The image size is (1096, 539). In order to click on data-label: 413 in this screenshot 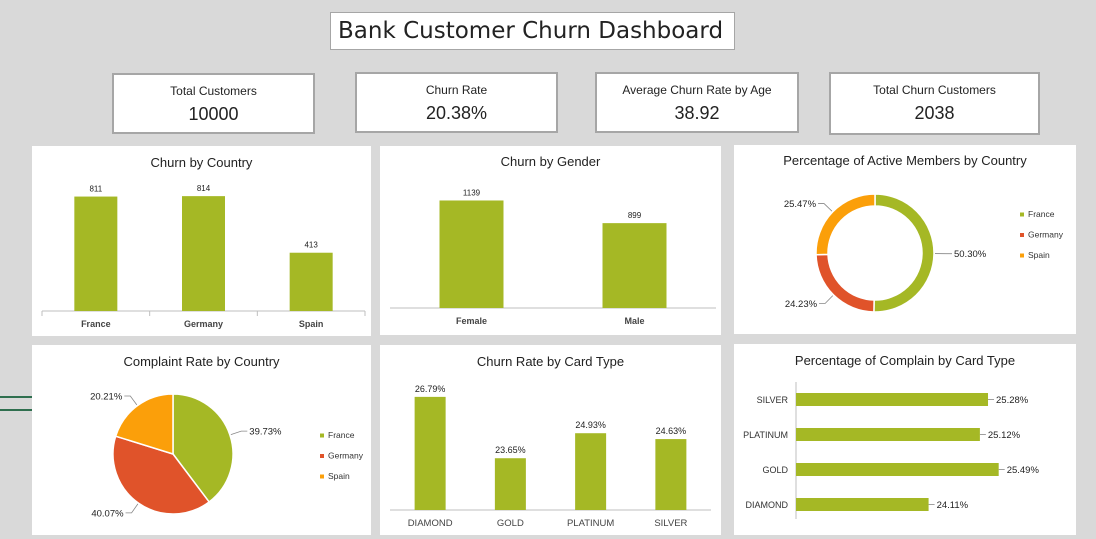, I will do `click(311, 245)`.